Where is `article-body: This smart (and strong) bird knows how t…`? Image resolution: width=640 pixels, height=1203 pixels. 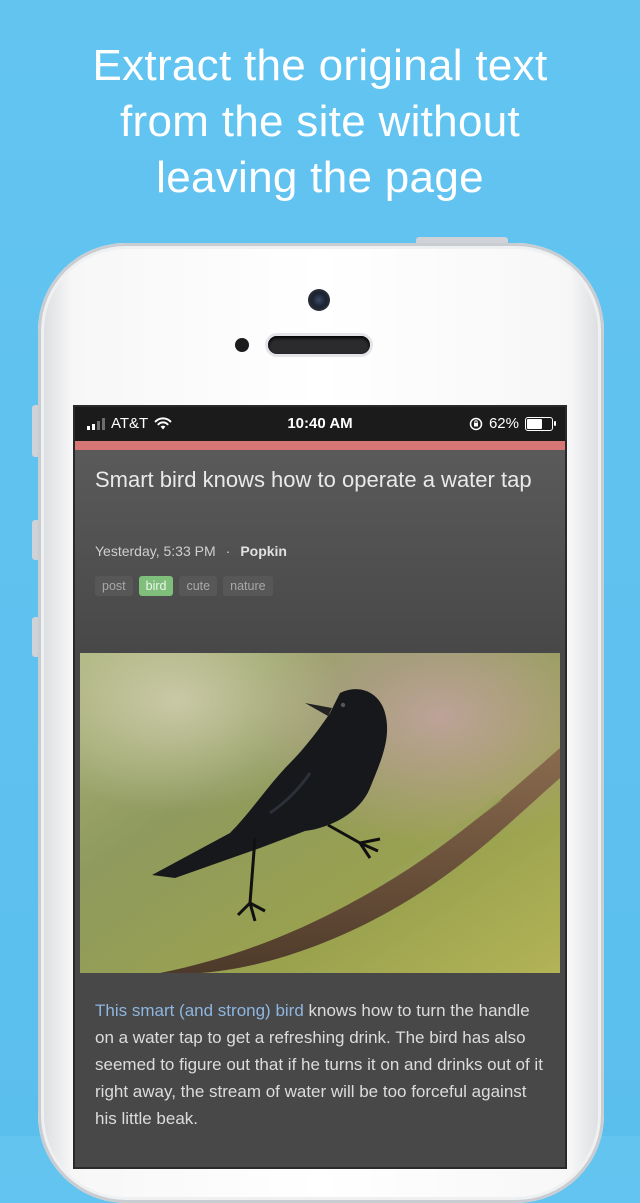
article-body: This smart (and strong) bird knows how t… is located at coordinates (322, 1064).